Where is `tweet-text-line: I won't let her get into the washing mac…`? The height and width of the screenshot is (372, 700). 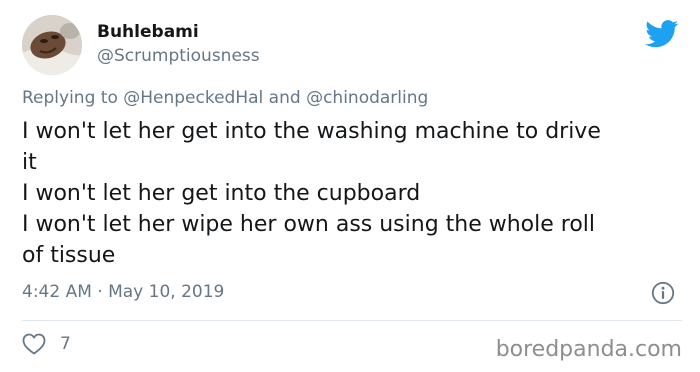 tweet-text-line: I won't let her get into the washing mac… is located at coordinates (311, 131).